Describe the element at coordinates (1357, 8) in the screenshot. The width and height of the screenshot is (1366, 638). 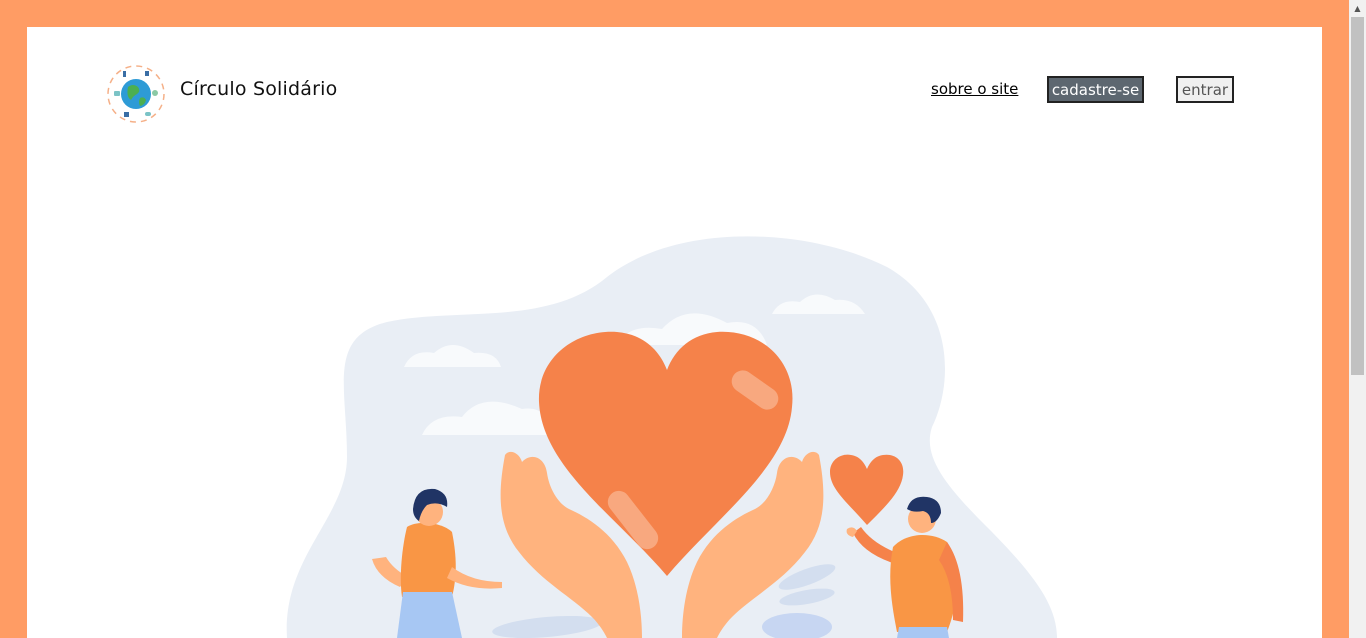
I see `scroll-up-icon: ▲` at that location.